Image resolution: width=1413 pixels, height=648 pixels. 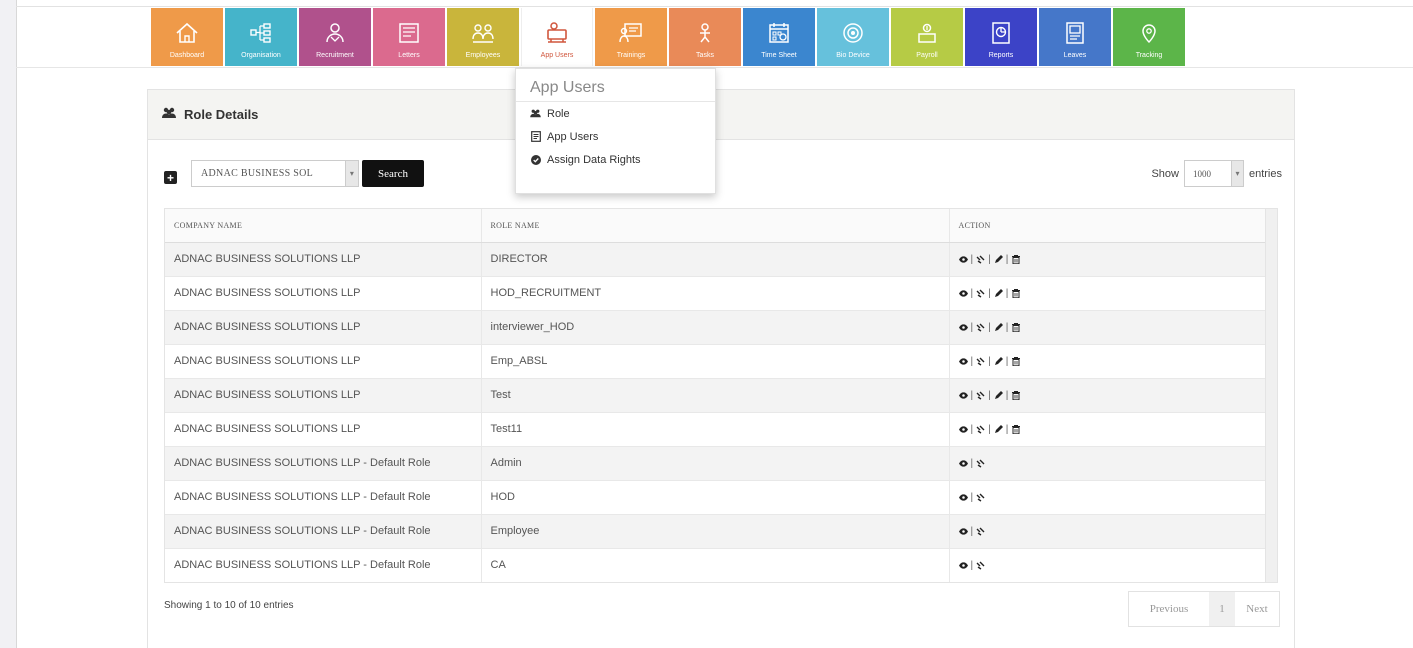 I want to click on role-cell: CA, so click(x=714, y=564).